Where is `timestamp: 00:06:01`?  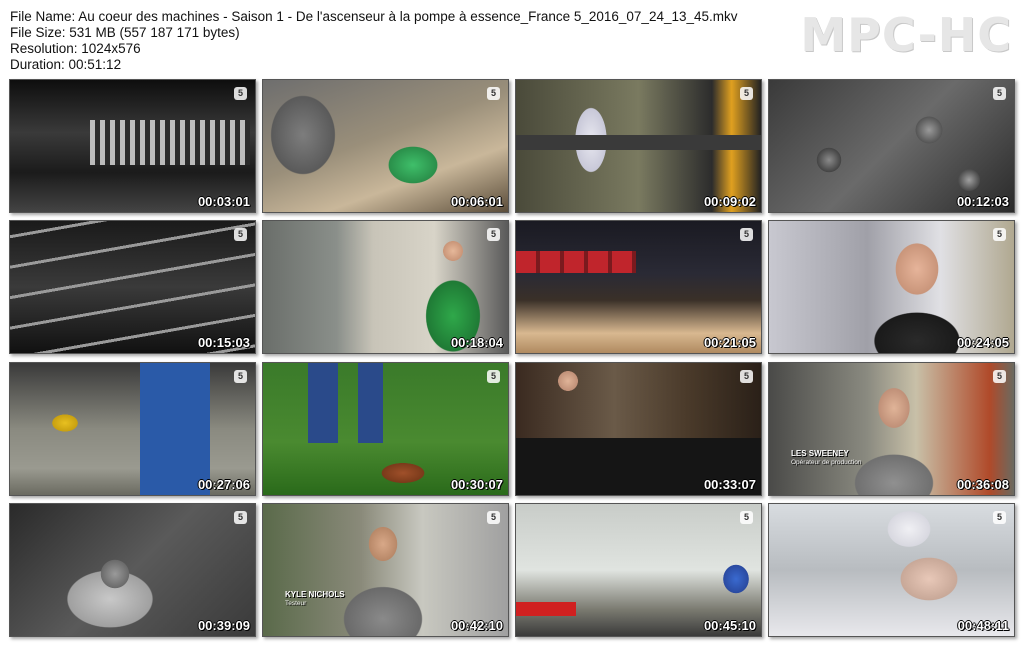 timestamp: 00:06:01 is located at coordinates (476, 201).